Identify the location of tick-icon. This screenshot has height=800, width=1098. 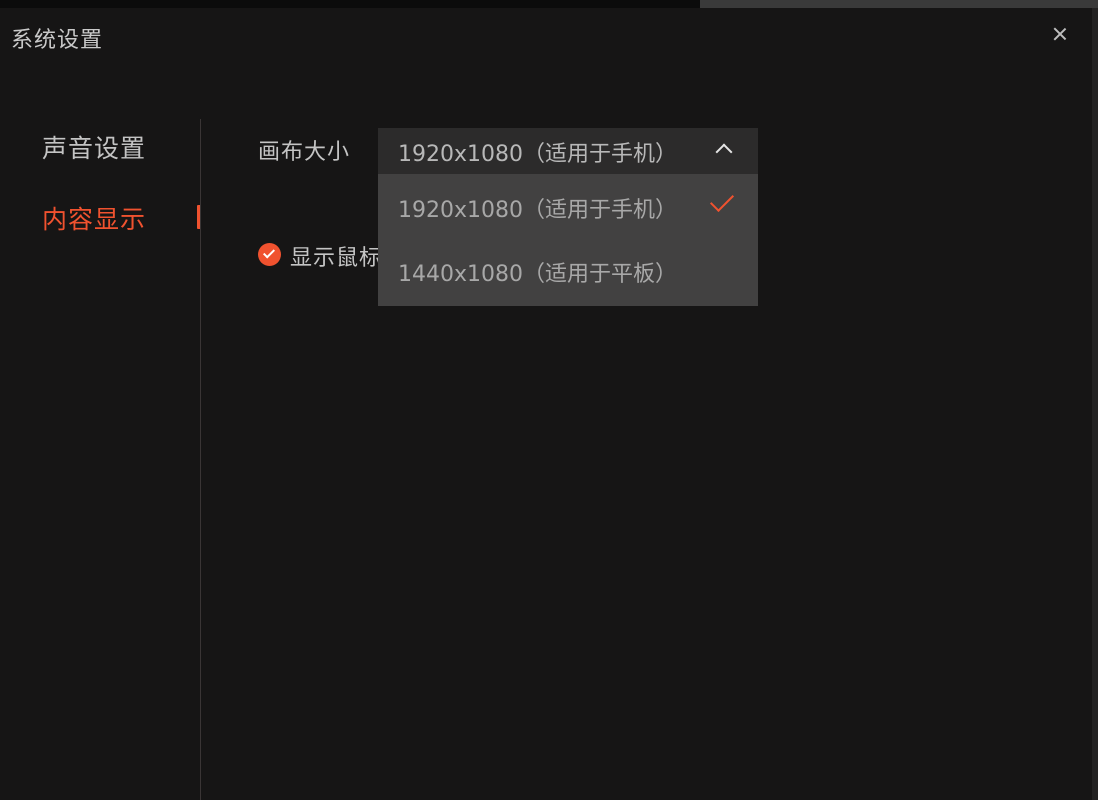
(269, 252).